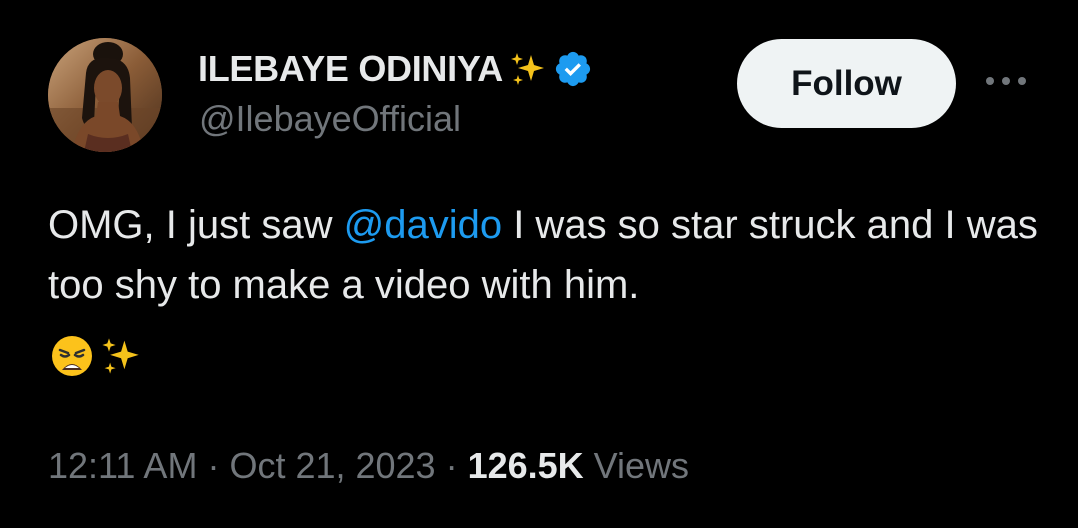 The height and width of the screenshot is (528, 1078). What do you see at coordinates (846, 83) in the screenshot?
I see `follow-button: Follow` at bounding box center [846, 83].